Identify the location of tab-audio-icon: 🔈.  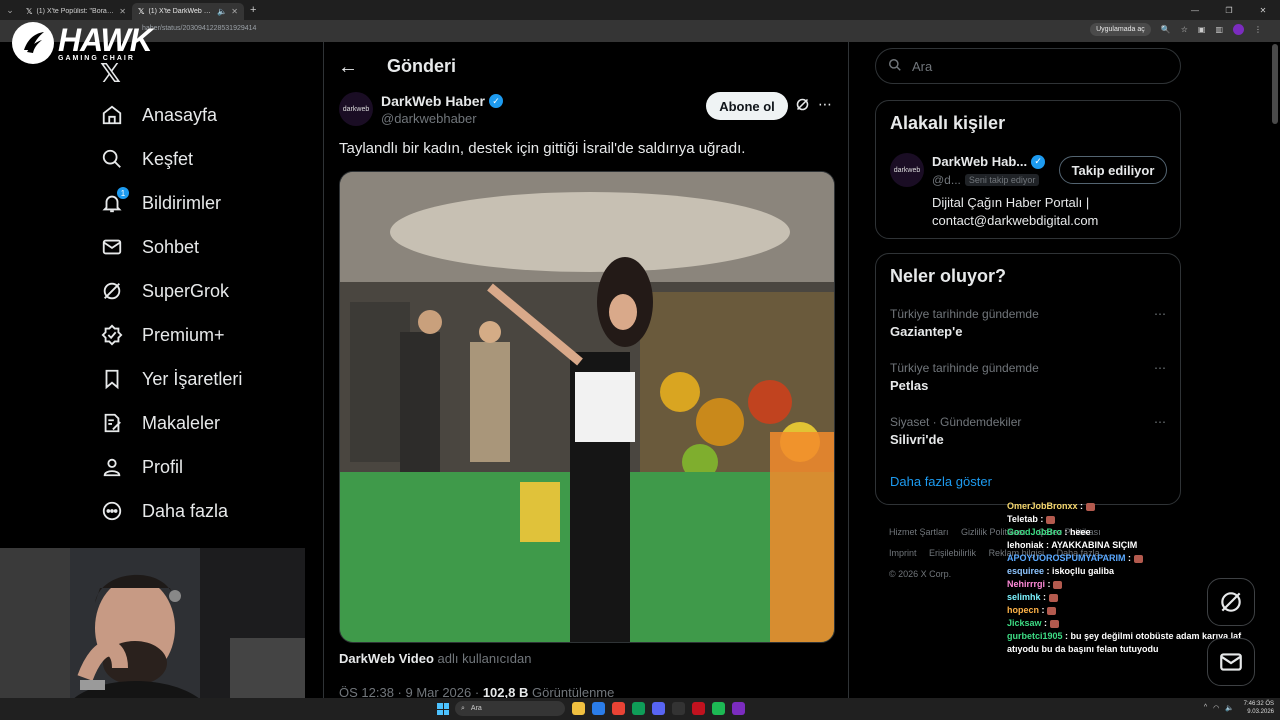
(222, 11).